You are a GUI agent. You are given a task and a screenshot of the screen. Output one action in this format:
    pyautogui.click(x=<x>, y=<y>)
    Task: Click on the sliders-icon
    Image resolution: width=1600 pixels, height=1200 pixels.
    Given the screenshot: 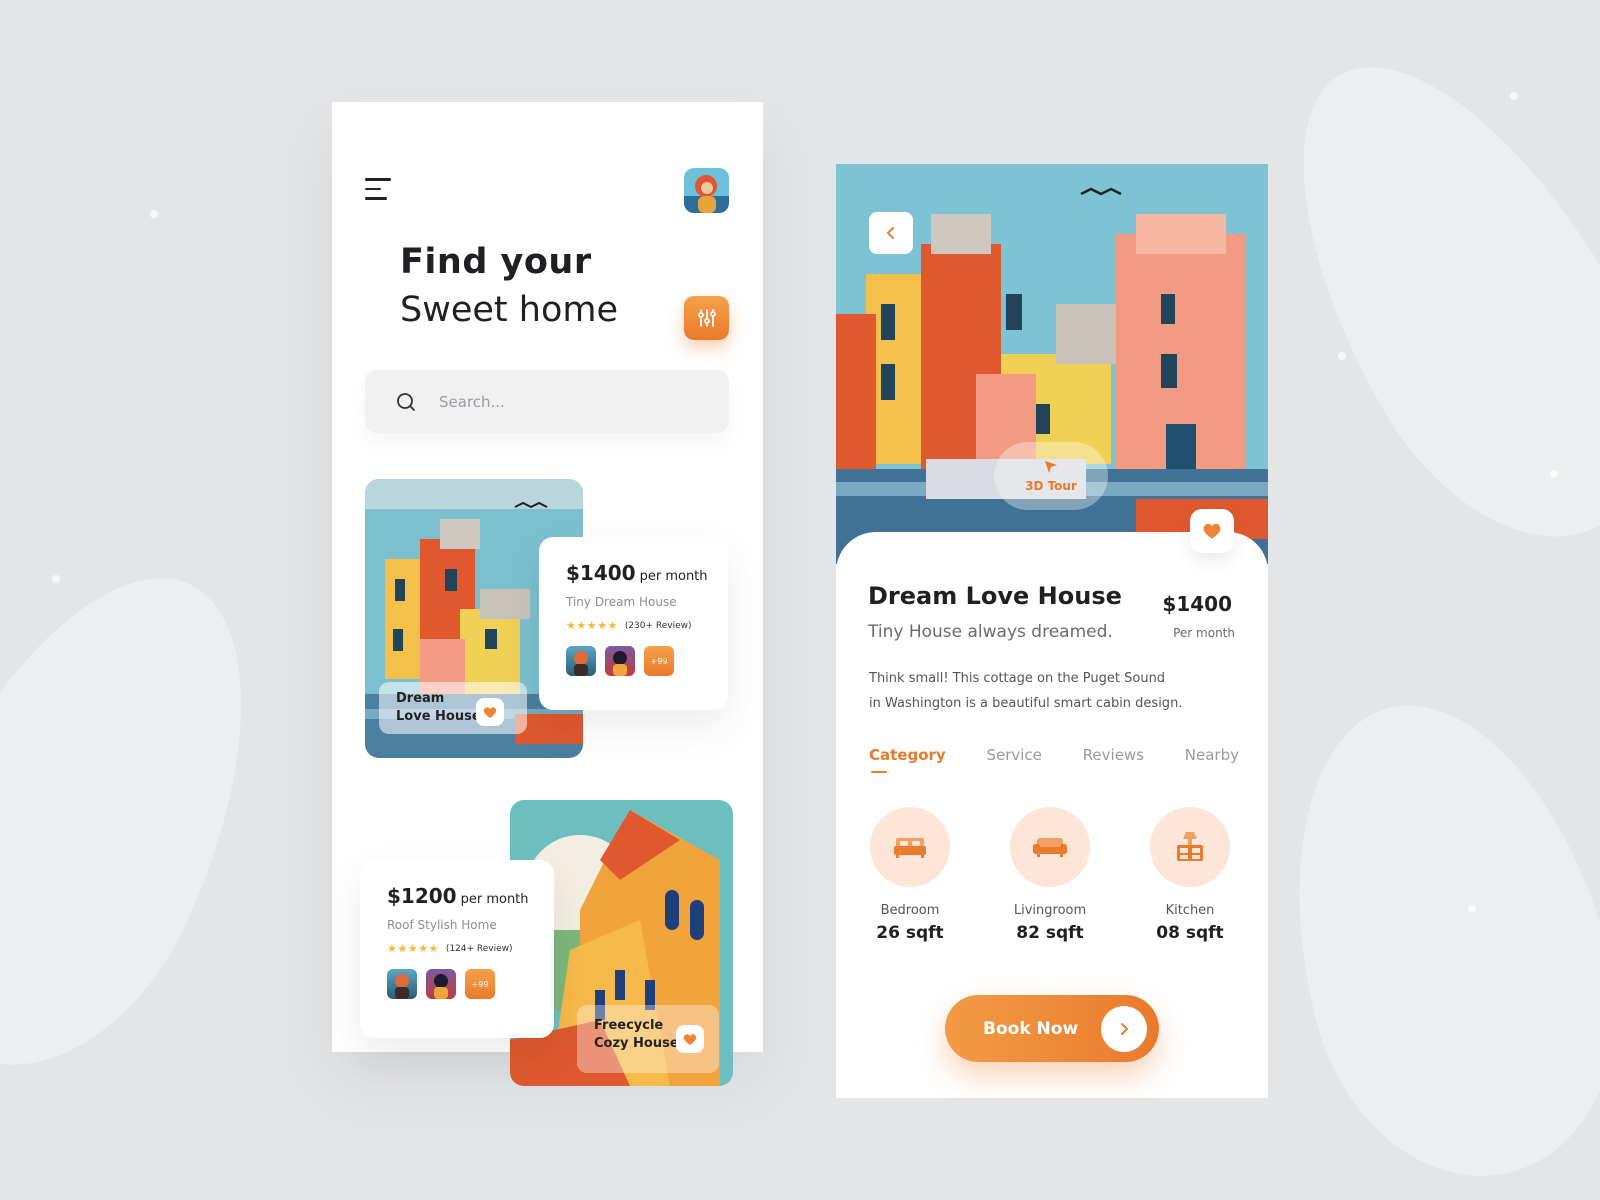 What is the action you would take?
    pyautogui.click(x=706, y=318)
    